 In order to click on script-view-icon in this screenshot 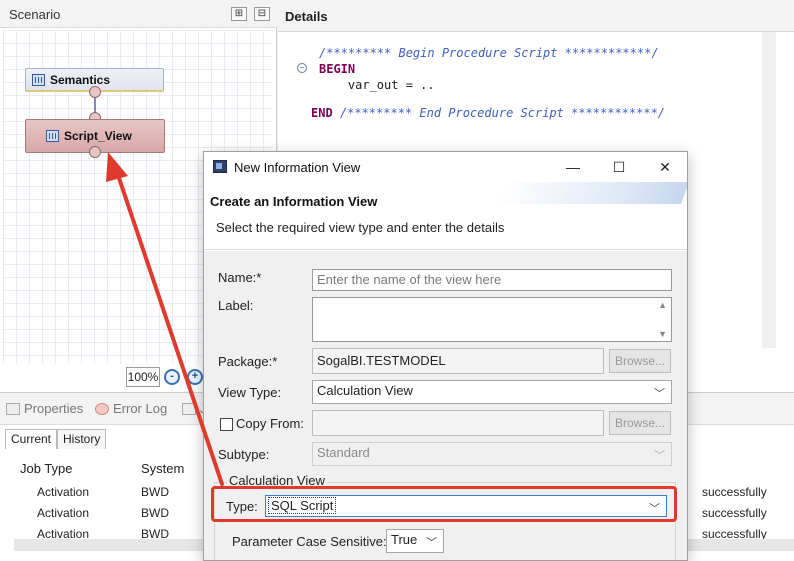, I will do `click(52, 136)`.